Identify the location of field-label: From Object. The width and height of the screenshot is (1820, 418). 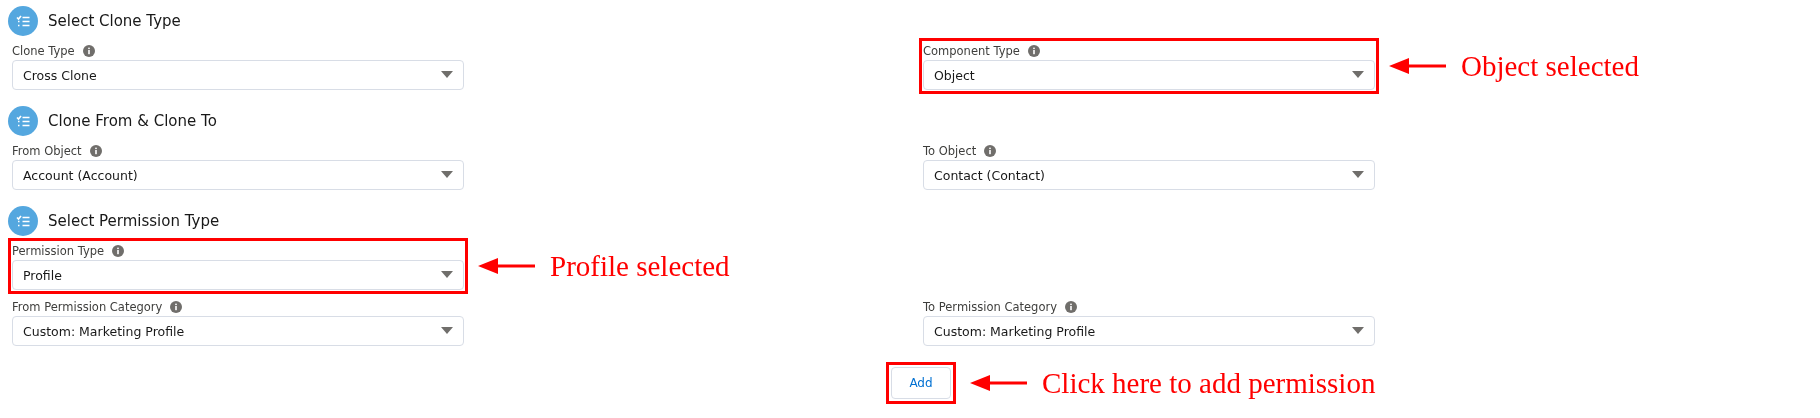
(47, 151).